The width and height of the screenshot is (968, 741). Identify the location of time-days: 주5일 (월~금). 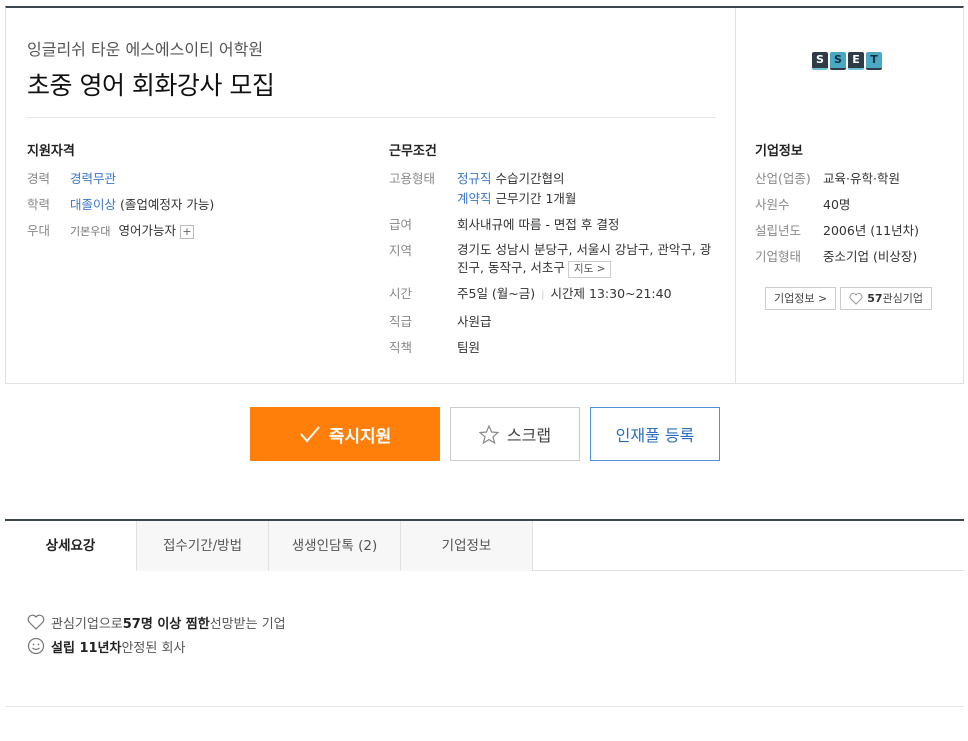
(496, 293).